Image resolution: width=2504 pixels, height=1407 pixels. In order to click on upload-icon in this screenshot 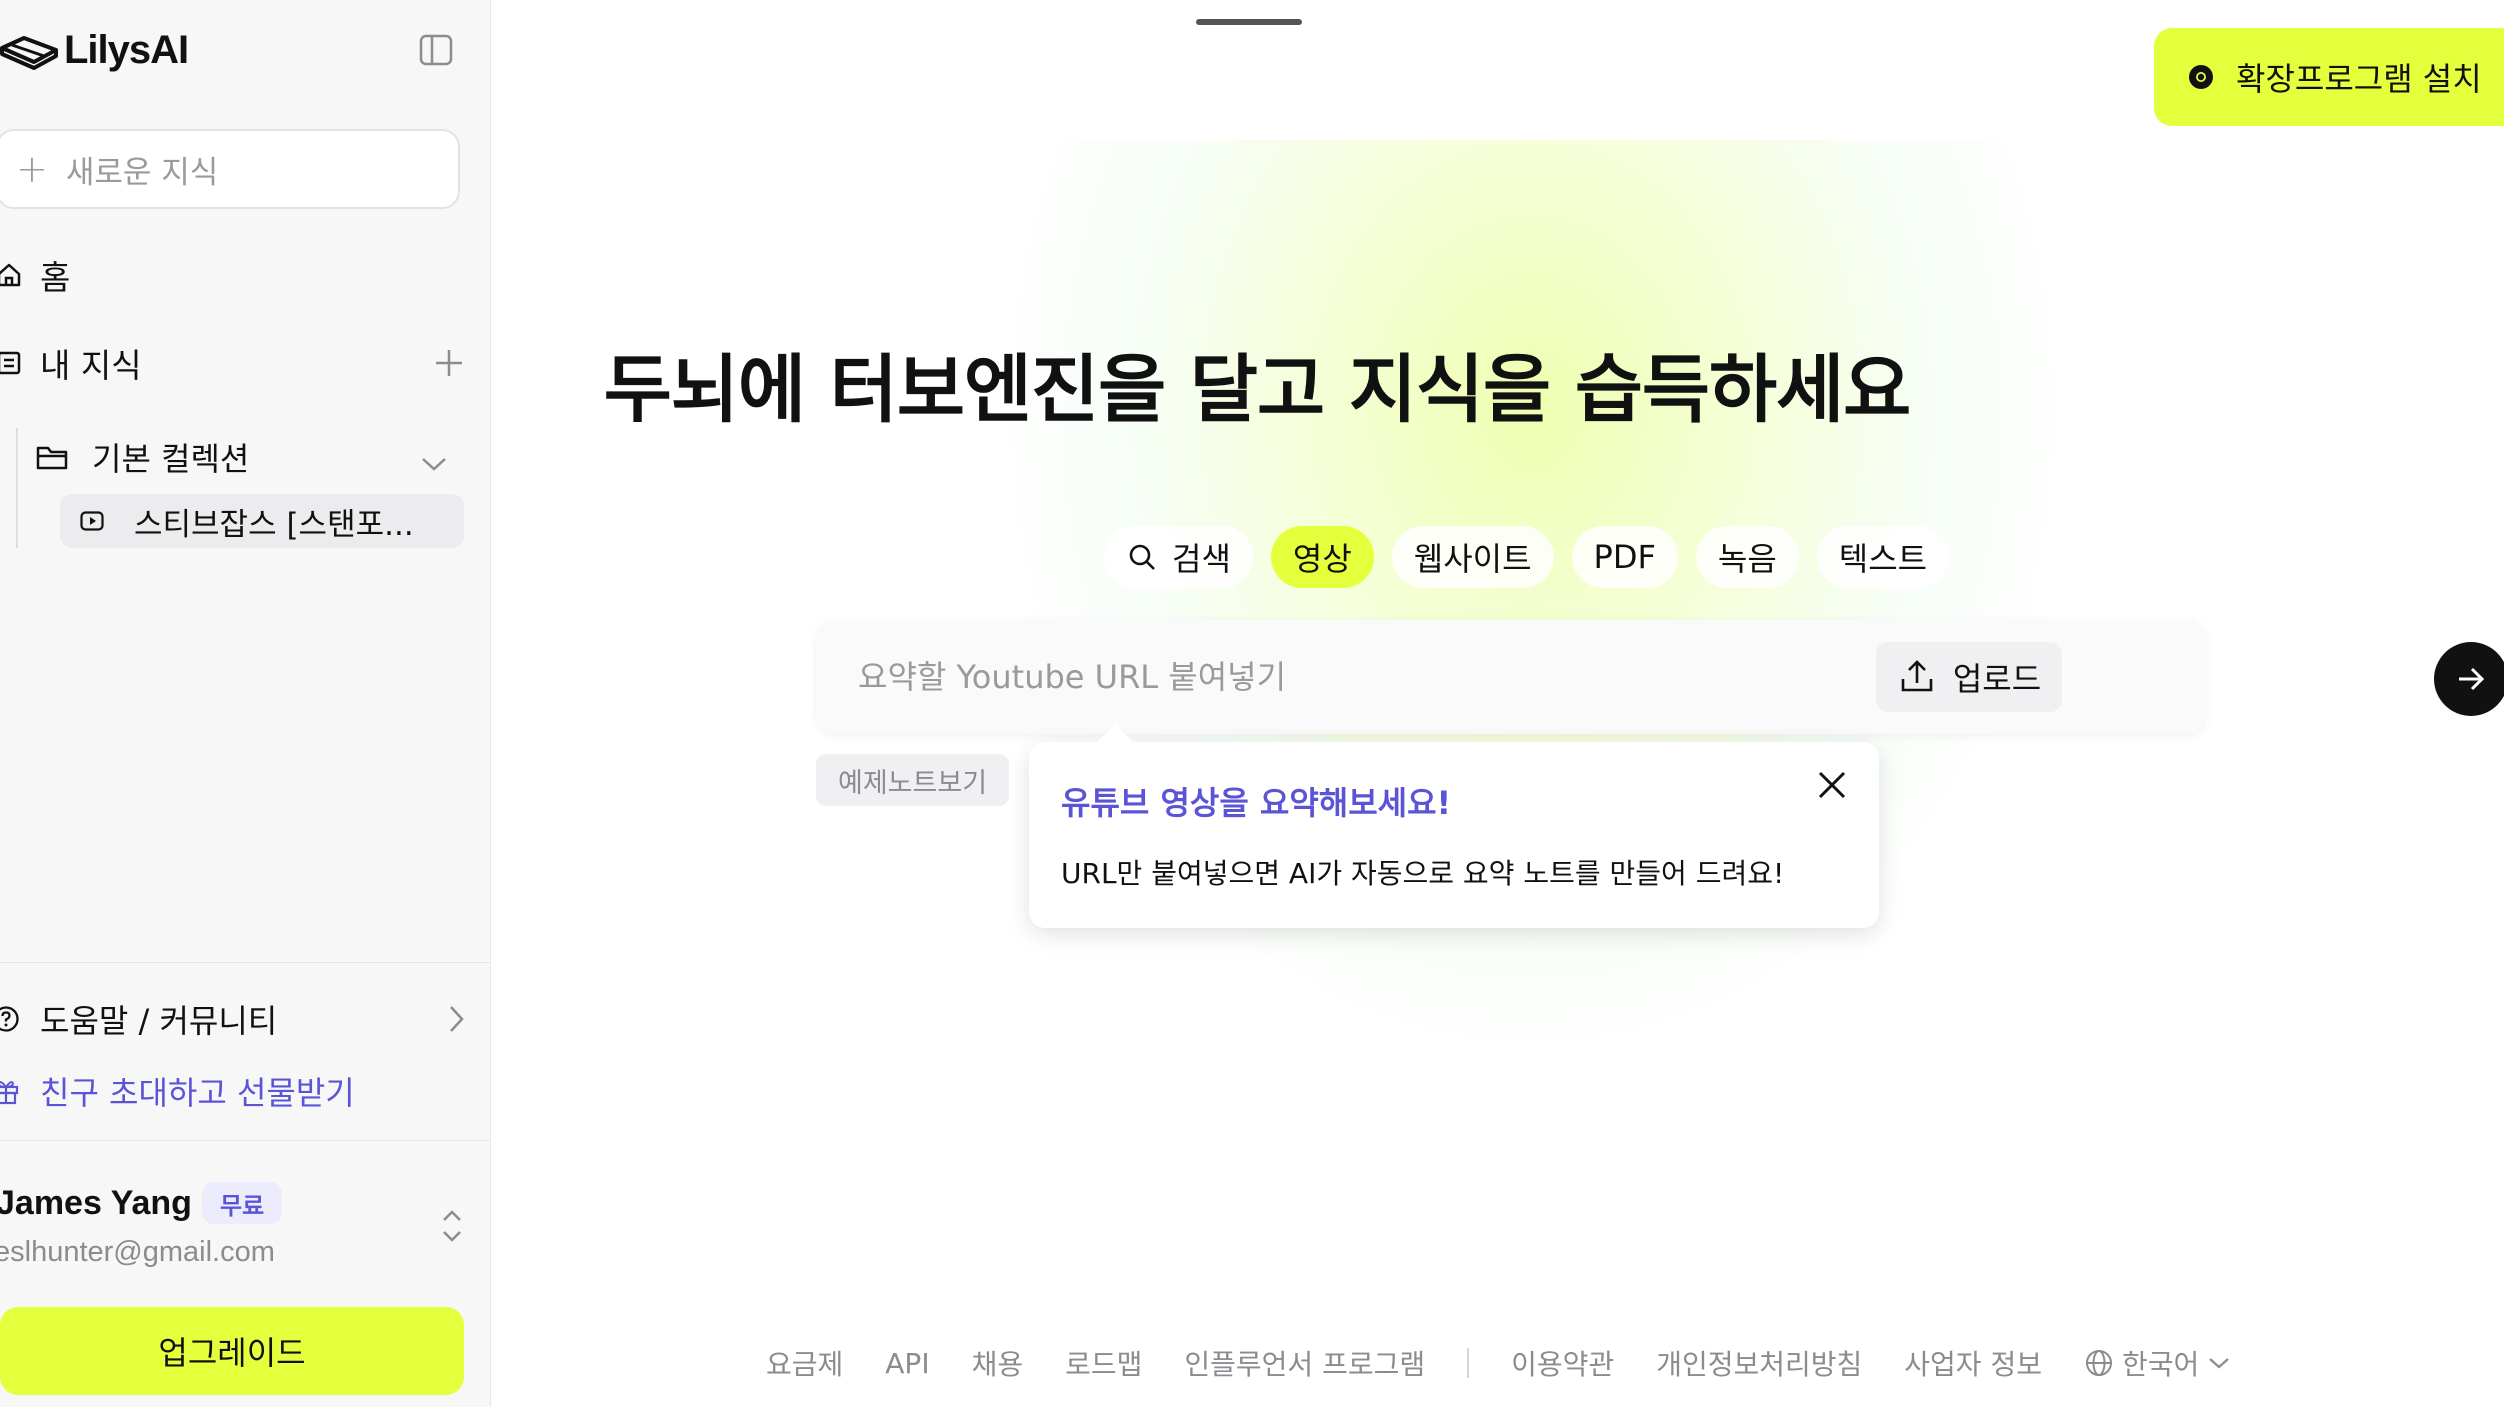, I will do `click(1917, 677)`.